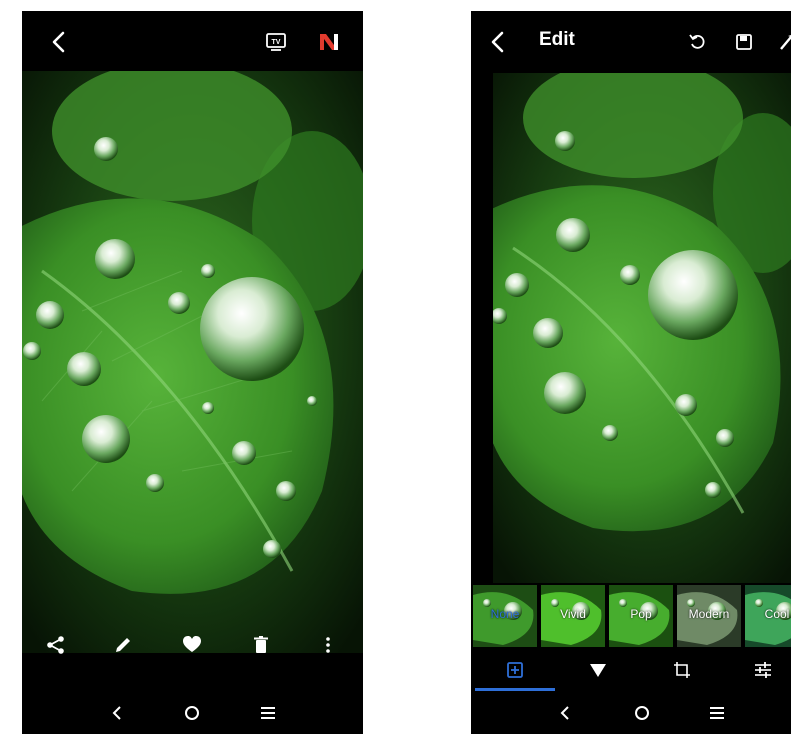 The image size is (791, 734). Describe the element at coordinates (557, 39) in the screenshot. I see `editor-title: Edit` at that location.